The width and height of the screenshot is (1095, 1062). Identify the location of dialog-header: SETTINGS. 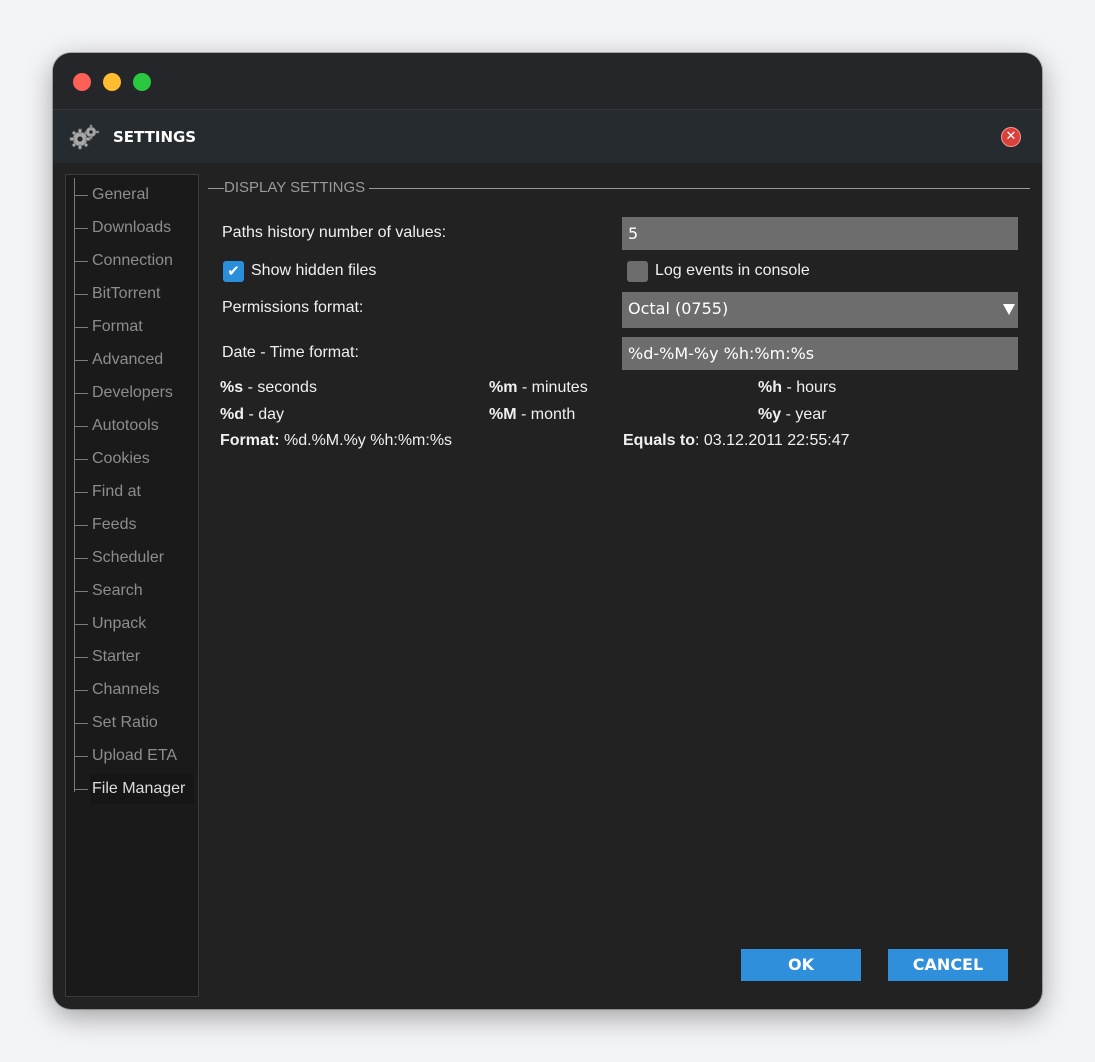
(547, 136).